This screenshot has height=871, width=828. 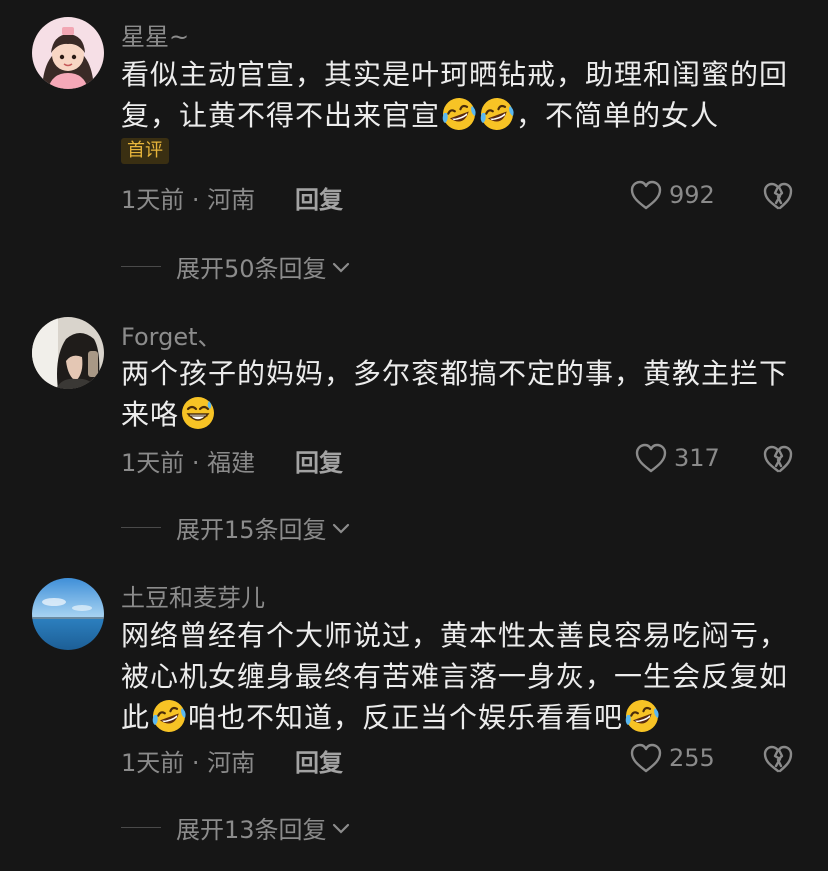 I want to click on expand-label: 展开50条回复, so click(x=251, y=269).